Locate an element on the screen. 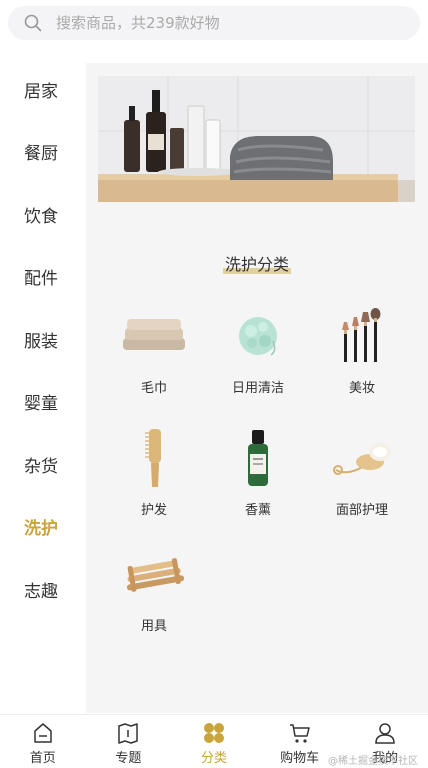 Image resolution: width=428 pixels, height=768 pixels. sidebar-item-sundries: 杂货 is located at coordinates (43, 464).